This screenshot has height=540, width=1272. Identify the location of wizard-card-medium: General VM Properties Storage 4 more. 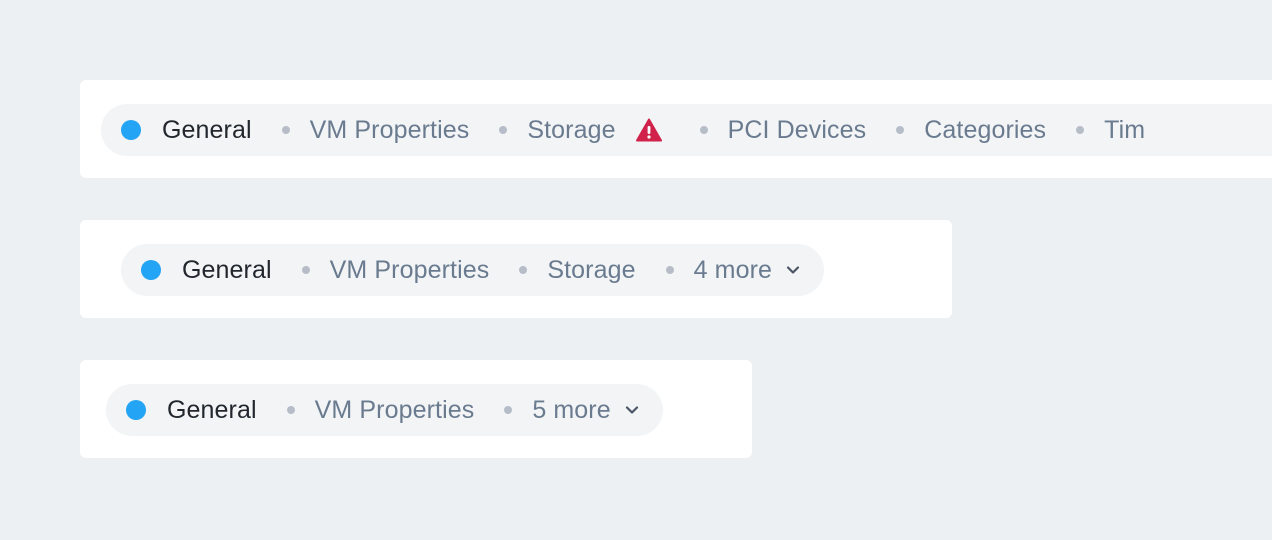
(516, 269).